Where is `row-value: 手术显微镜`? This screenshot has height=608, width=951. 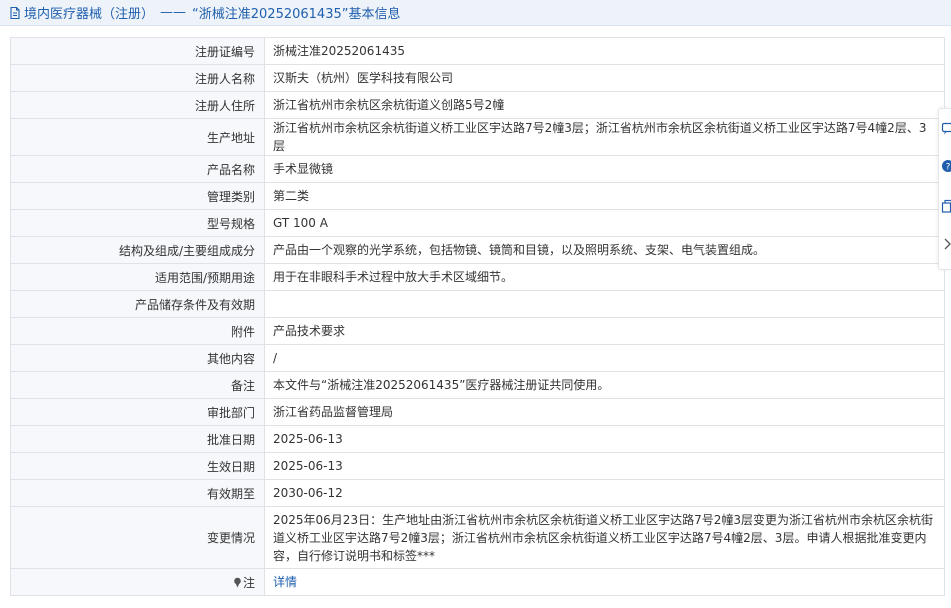 row-value: 手术显微镜 is located at coordinates (604, 169).